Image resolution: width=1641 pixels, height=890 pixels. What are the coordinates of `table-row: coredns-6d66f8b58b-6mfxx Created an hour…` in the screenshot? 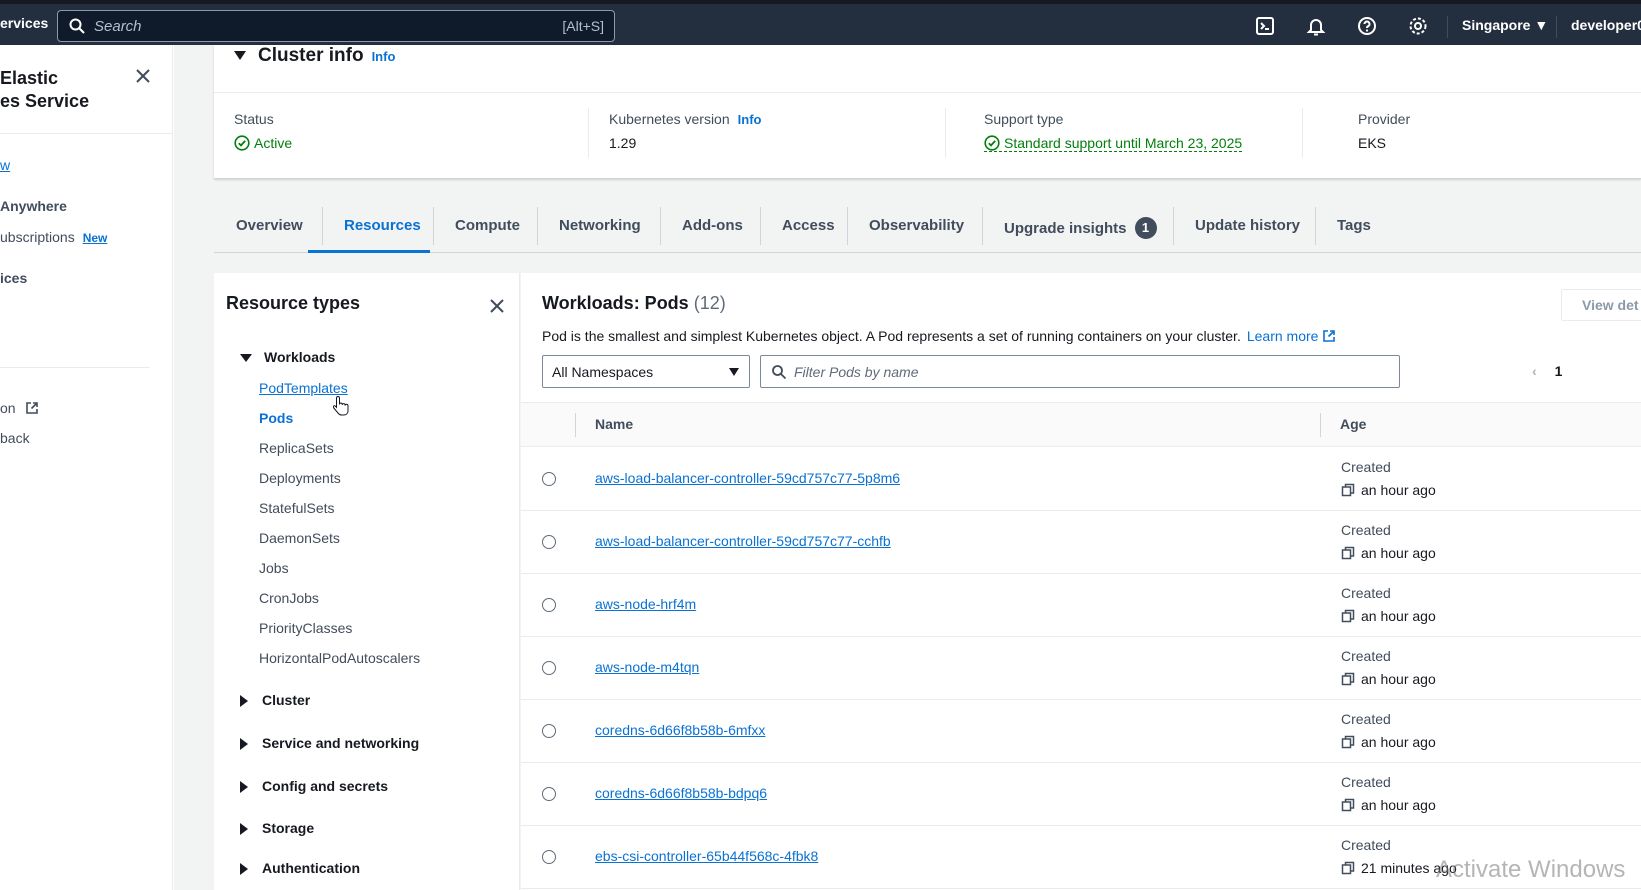 It's located at (1081, 731).